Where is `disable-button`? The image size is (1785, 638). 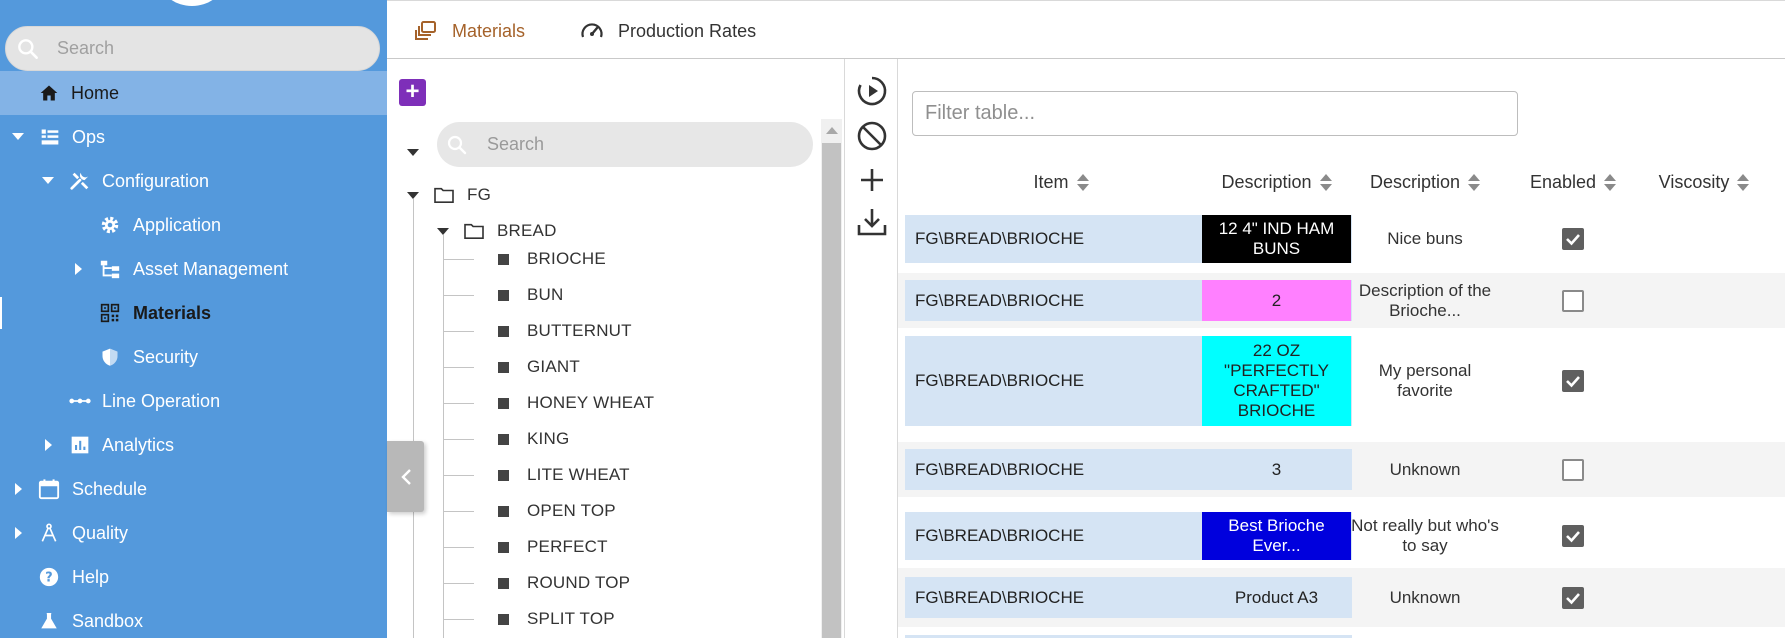 disable-button is located at coordinates (872, 136).